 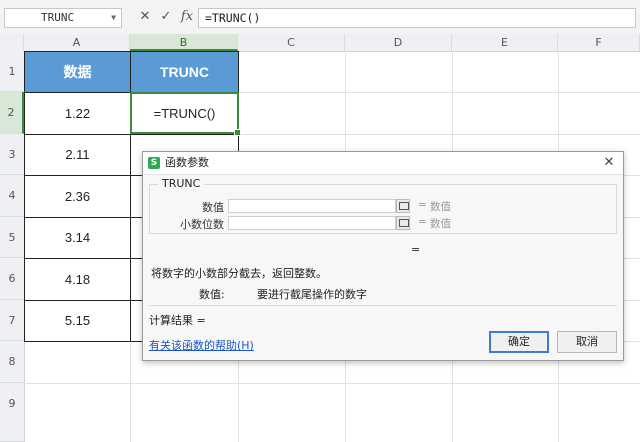 What do you see at coordinates (77, 196) in the screenshot?
I see `cell-a4: 2.36` at bounding box center [77, 196].